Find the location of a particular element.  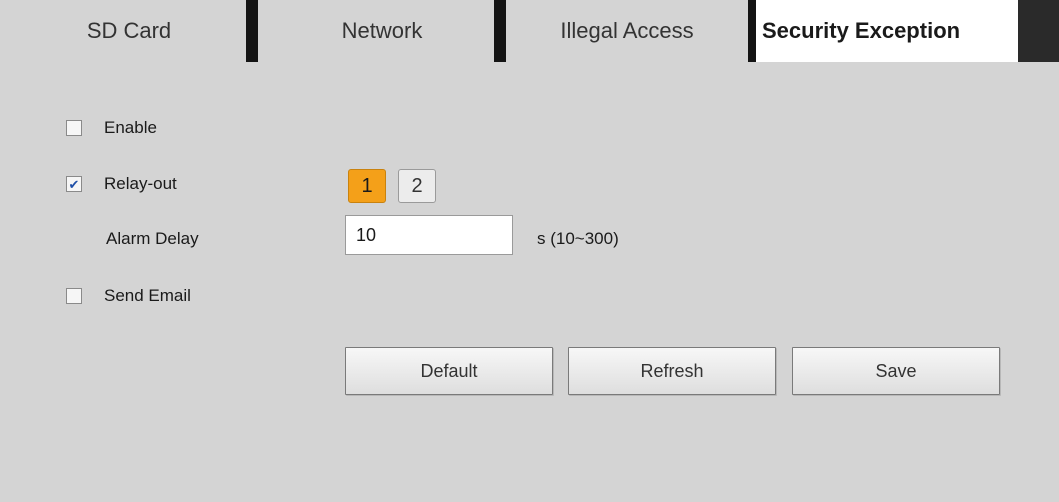

relay-channel-label: 2 is located at coordinates (417, 185).